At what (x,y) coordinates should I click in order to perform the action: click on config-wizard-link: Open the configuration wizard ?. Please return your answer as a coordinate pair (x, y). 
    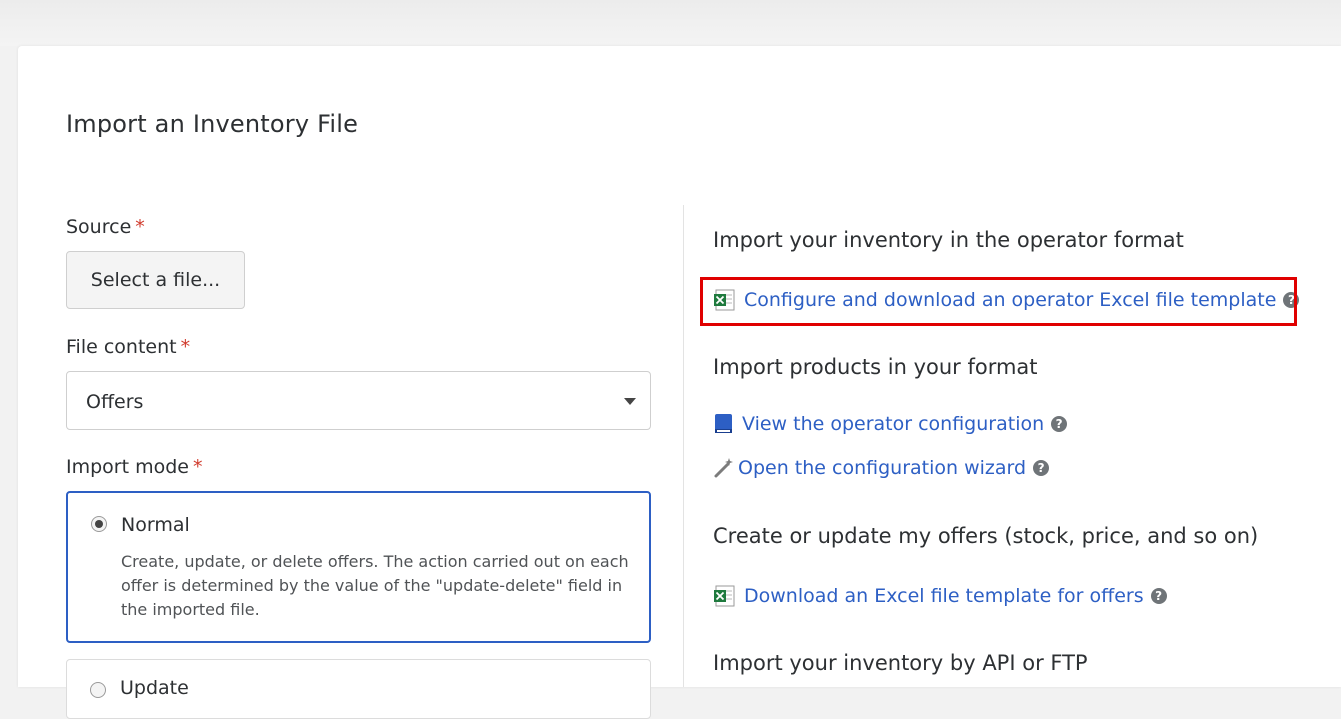
    Looking at the image, I should click on (881, 468).